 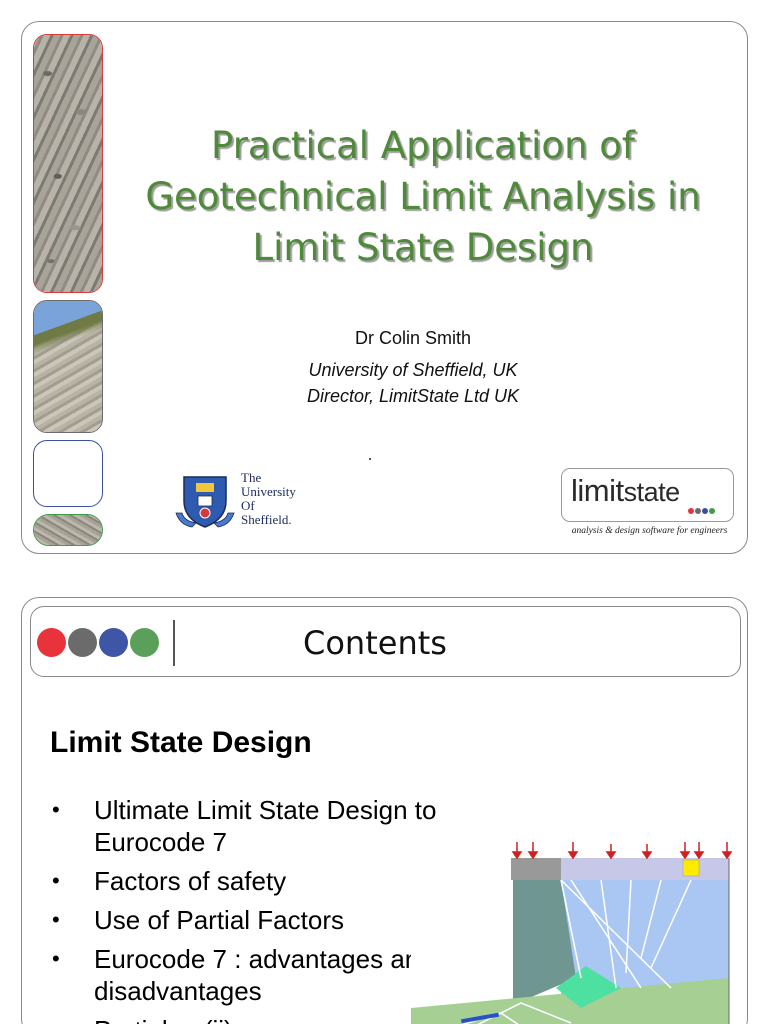 I want to click on section-title: Limit State Design, so click(x=181, y=742).